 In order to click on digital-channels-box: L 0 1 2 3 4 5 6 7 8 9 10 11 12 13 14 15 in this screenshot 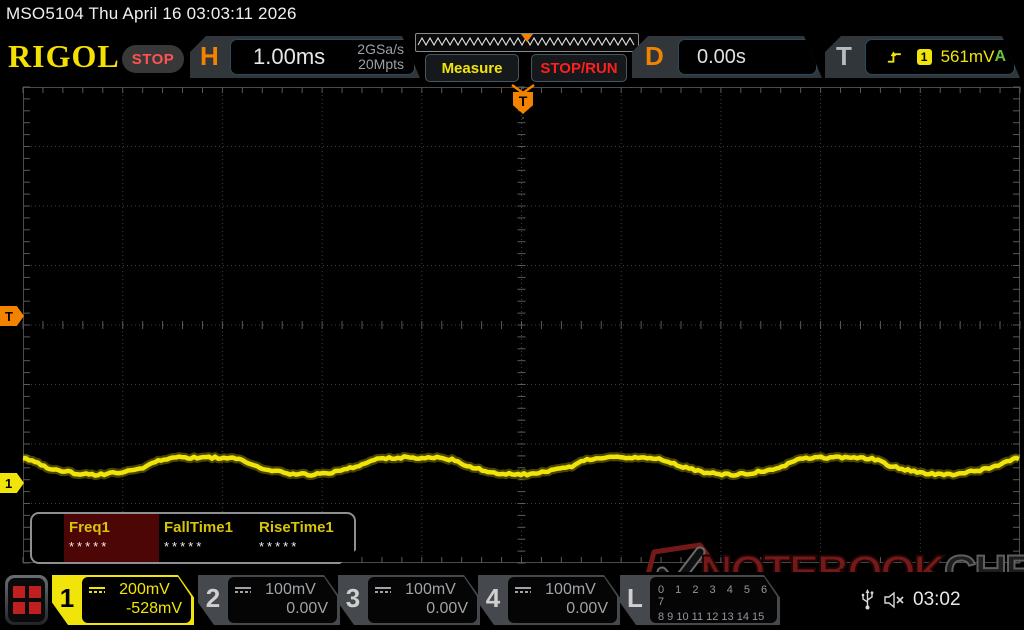, I will do `click(700, 600)`.